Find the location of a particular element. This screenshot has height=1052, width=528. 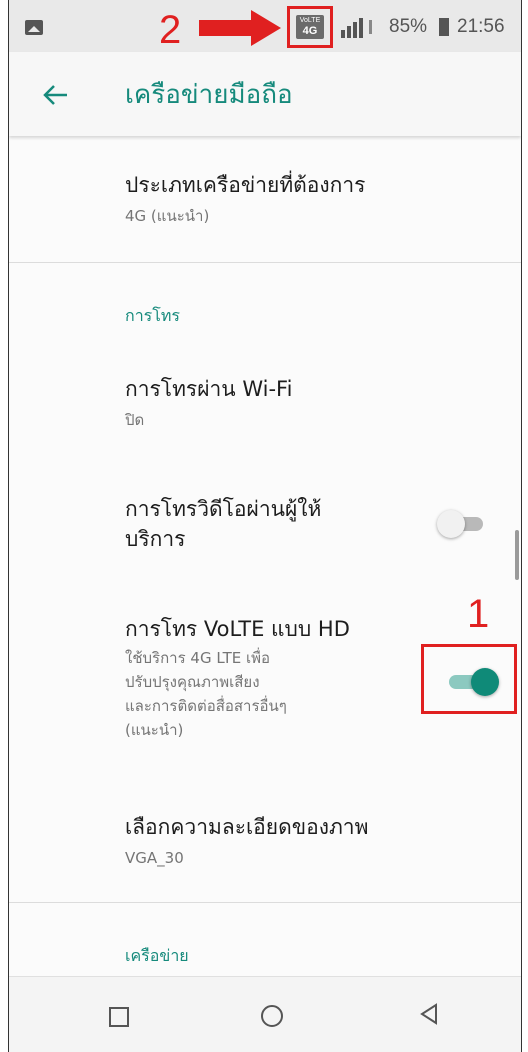

resolution-item: เลือกความละเอียดของภาพ VGA_30 is located at coordinates (290, 841).